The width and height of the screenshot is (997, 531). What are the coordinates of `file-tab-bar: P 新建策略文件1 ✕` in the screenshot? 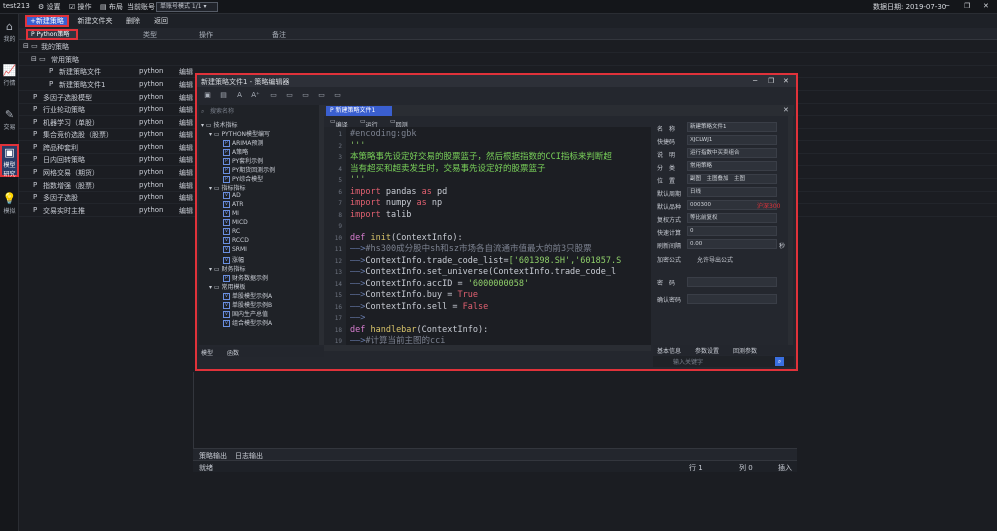 It's located at (559, 110).